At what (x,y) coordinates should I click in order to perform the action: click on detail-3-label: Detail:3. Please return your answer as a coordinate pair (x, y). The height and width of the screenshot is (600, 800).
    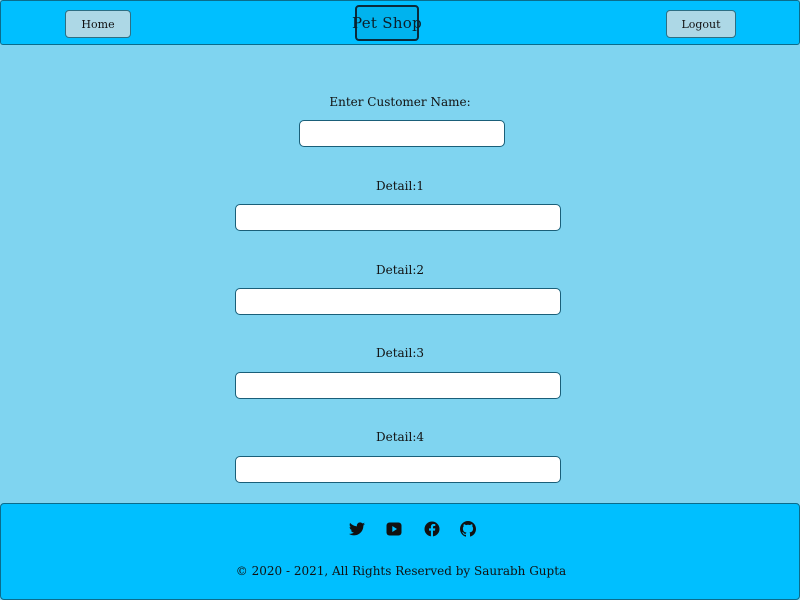
    Looking at the image, I should click on (400, 353).